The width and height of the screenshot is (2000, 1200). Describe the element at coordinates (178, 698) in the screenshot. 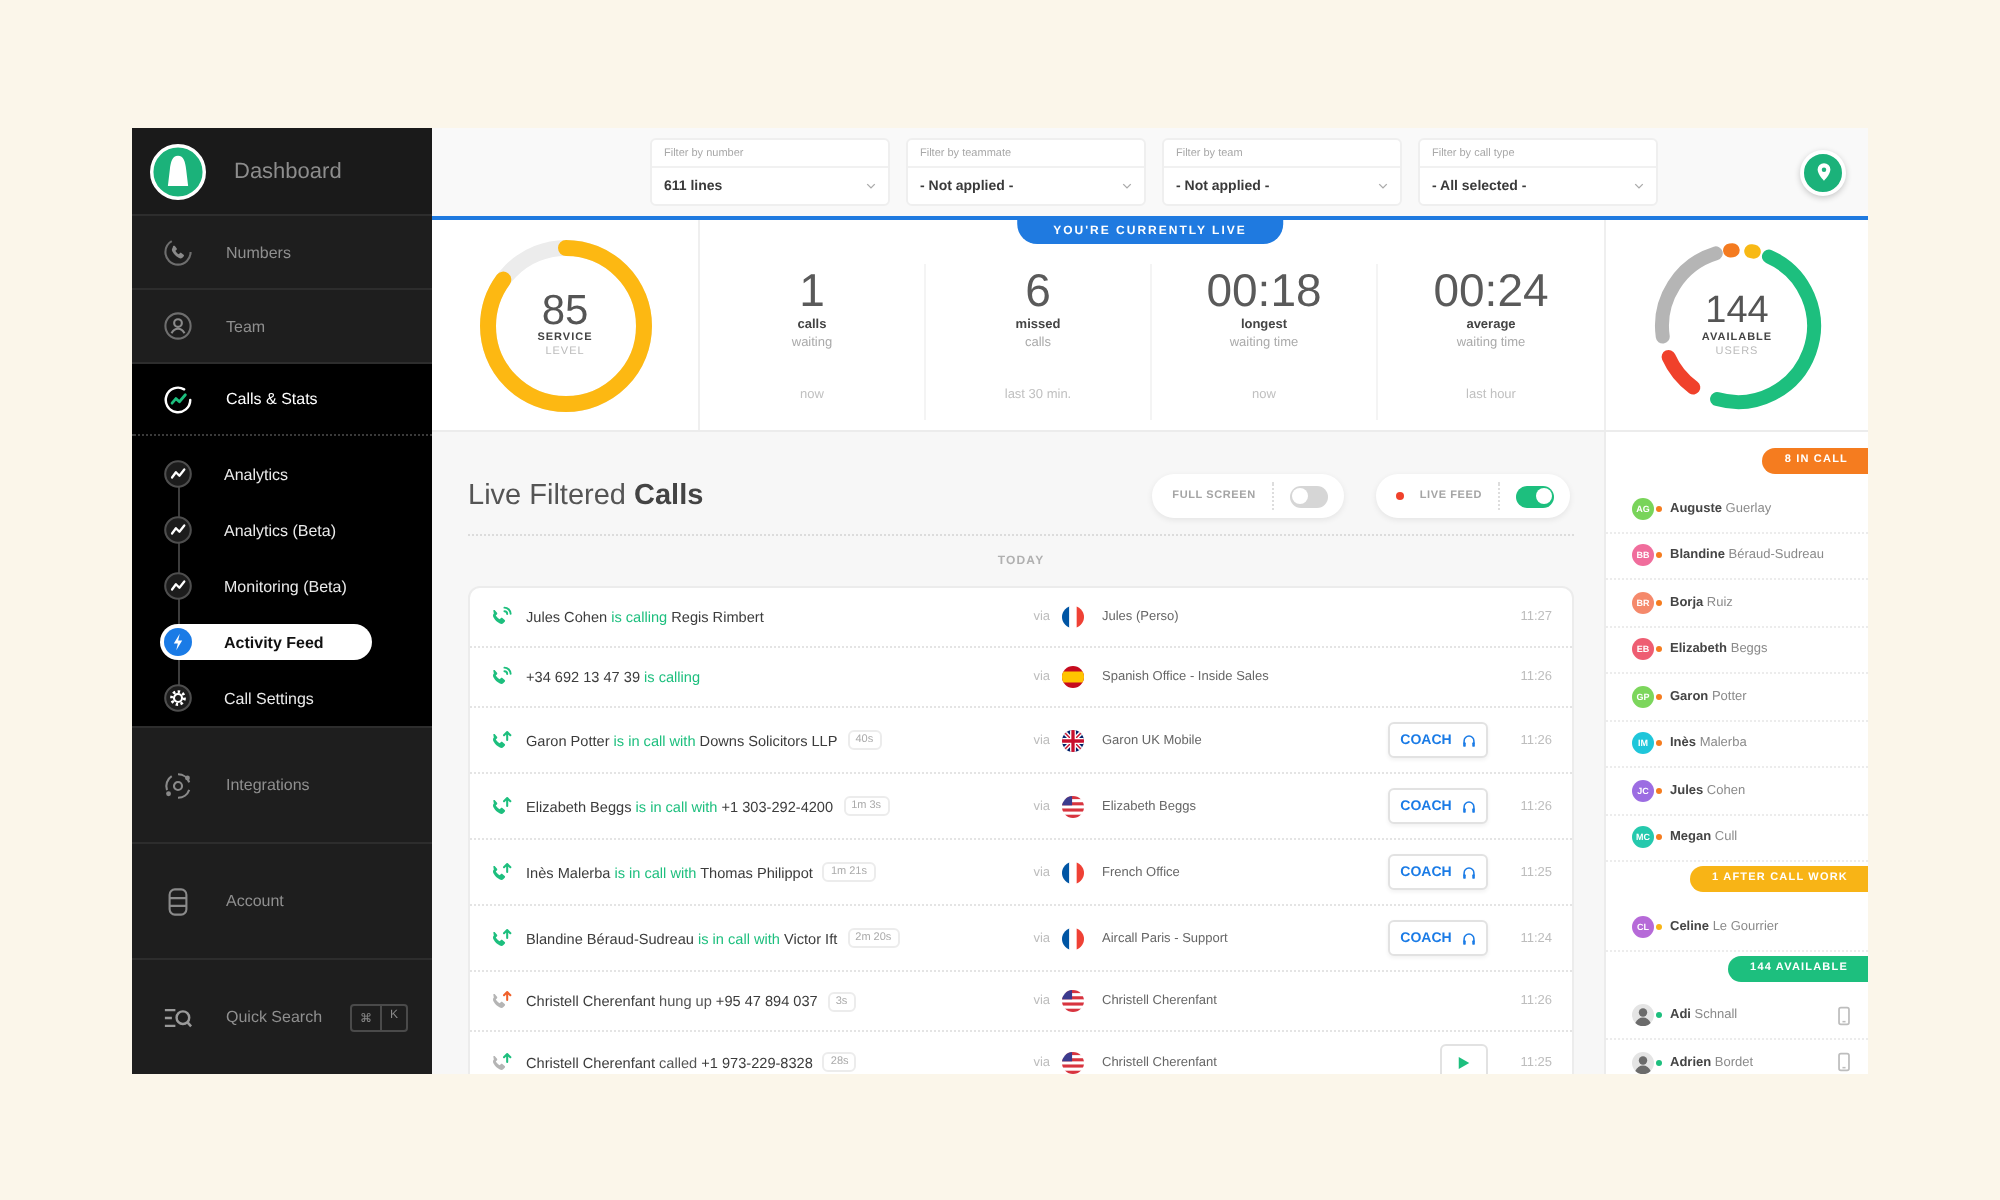

I see `settings-icon` at that location.